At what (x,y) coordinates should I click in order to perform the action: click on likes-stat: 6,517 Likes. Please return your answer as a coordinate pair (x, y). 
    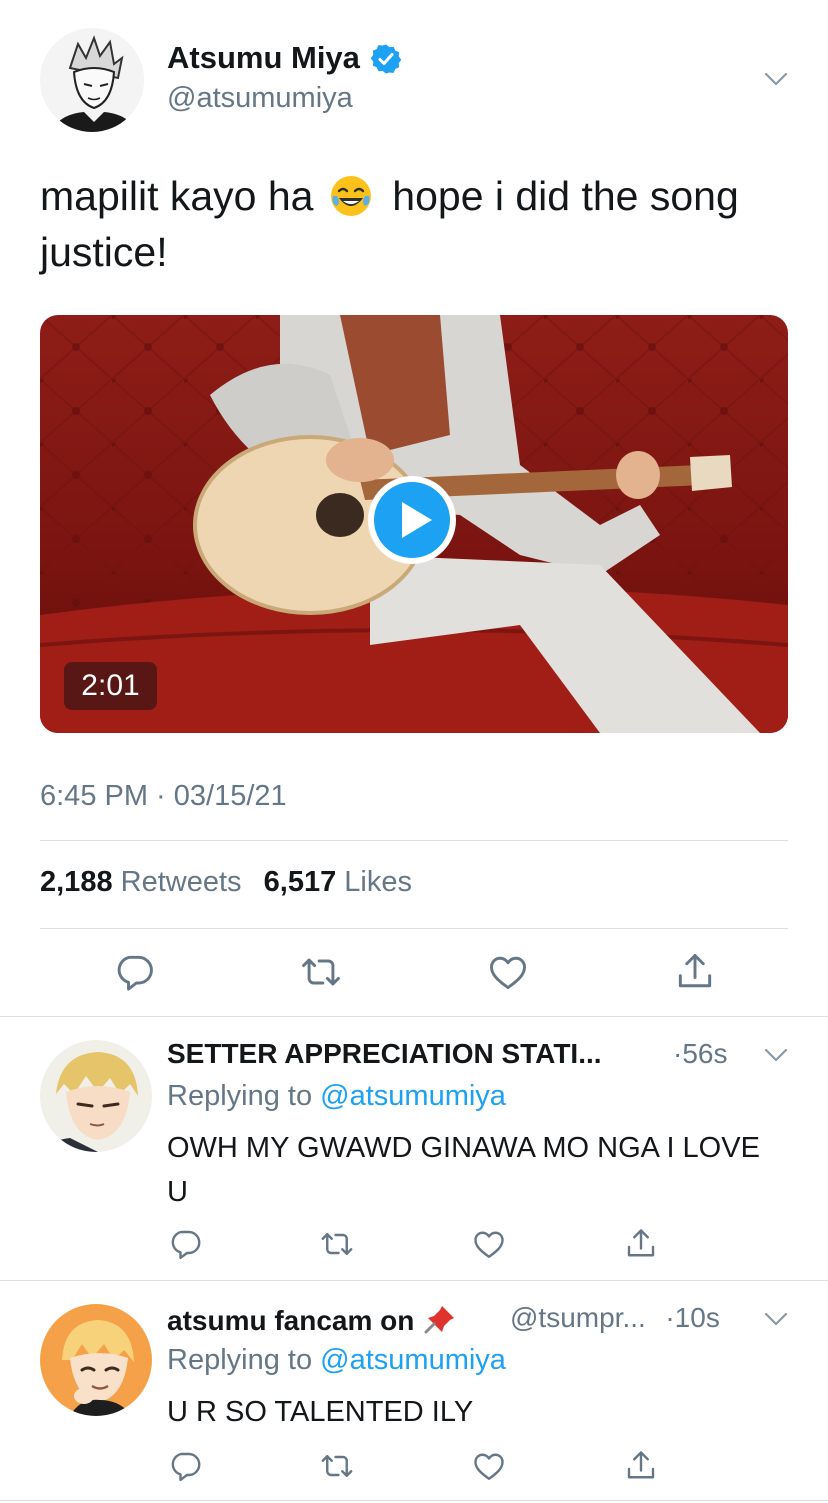
    Looking at the image, I should click on (338, 882).